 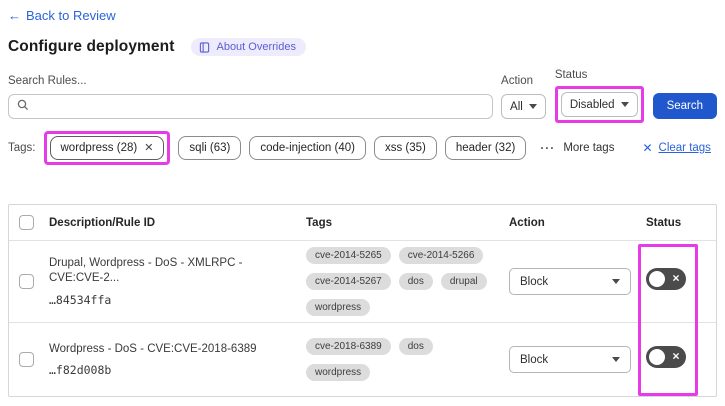 I want to click on clear-x-icon: ✕, so click(x=647, y=148).